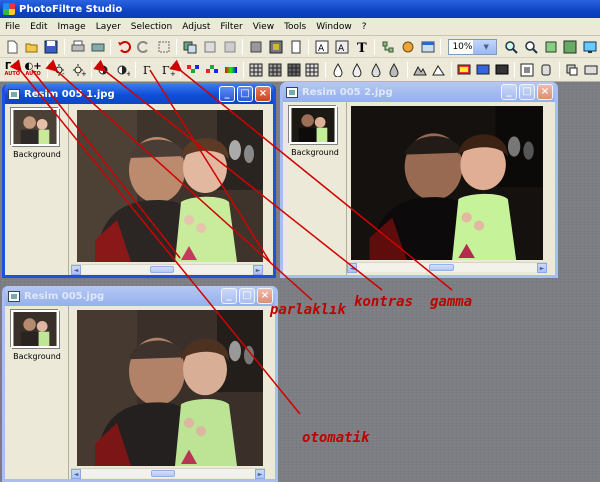 The width and height of the screenshot is (600, 482). Describe the element at coordinates (32, 47) in the screenshot. I see `open-icon` at that location.